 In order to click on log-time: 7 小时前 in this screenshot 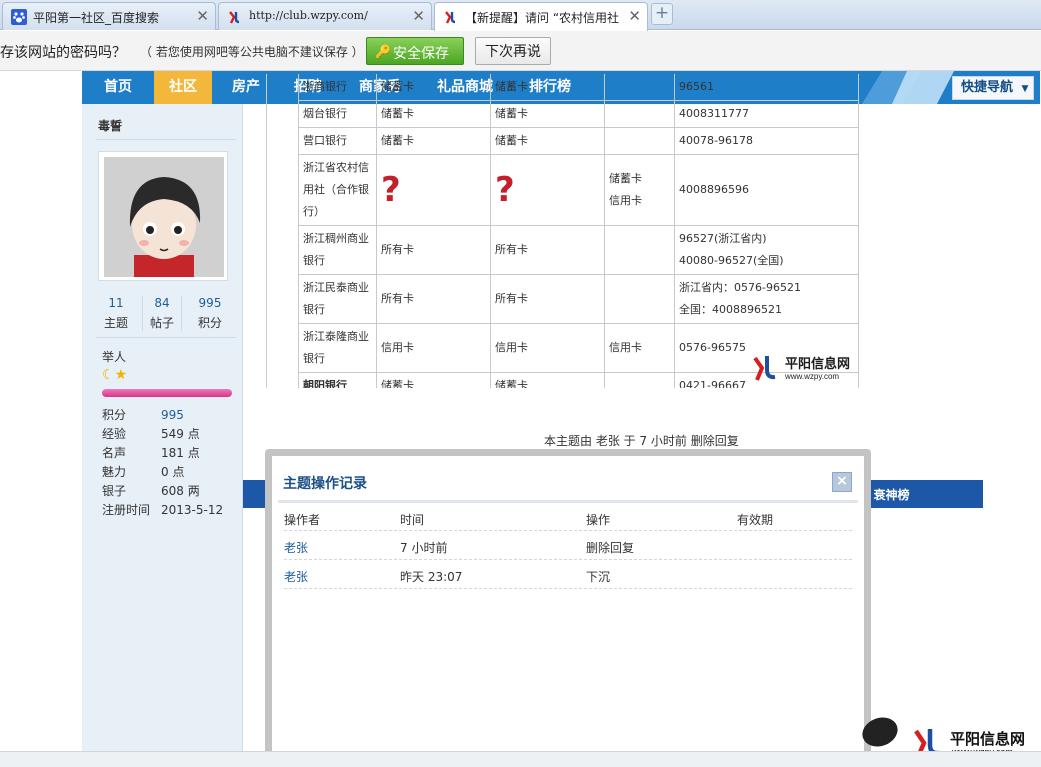, I will do `click(424, 548)`.